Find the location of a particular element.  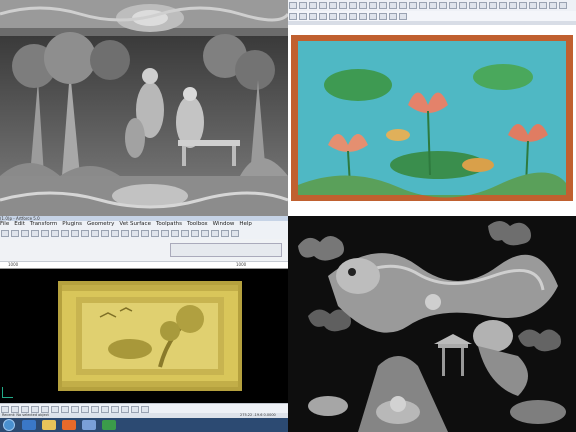

circle-icon is located at coordinates (313, 5).